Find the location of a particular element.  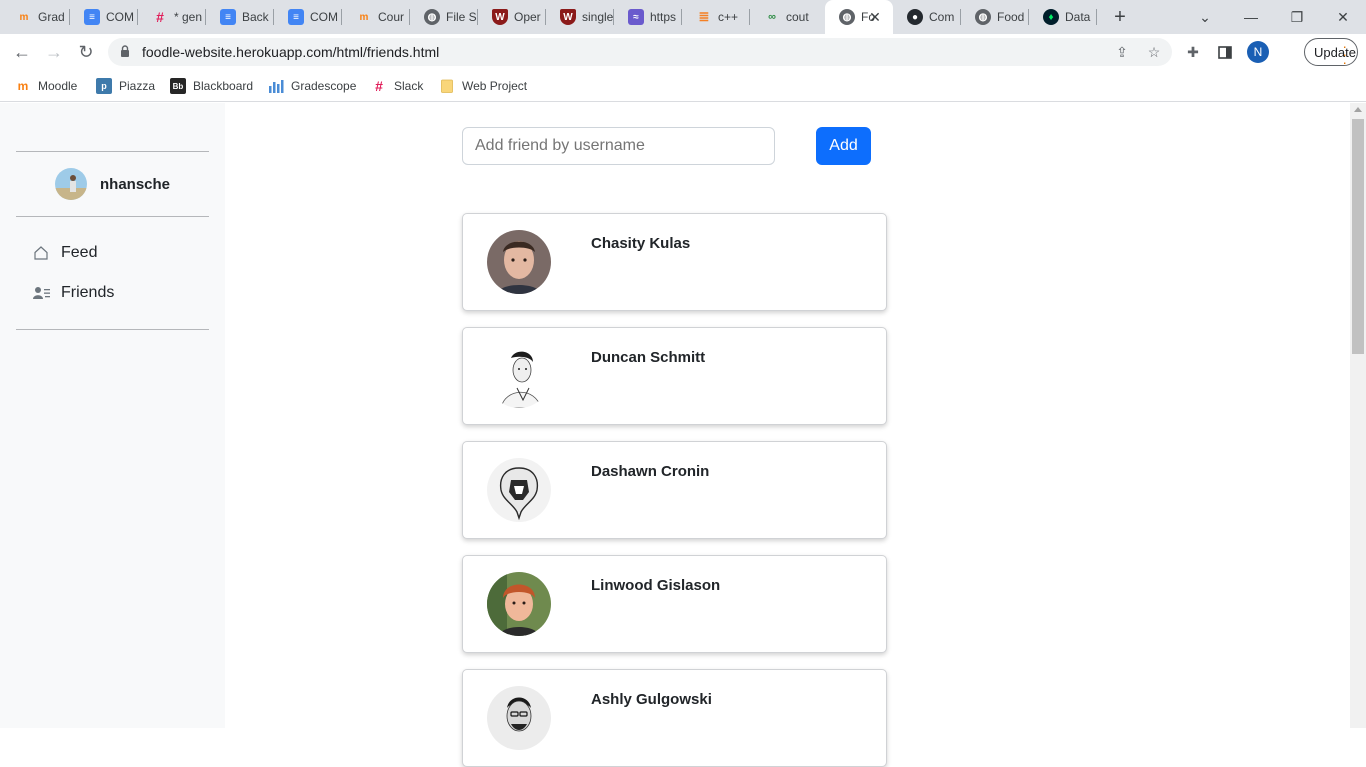

friend-card: Dashawn Cronin is located at coordinates (674, 490).